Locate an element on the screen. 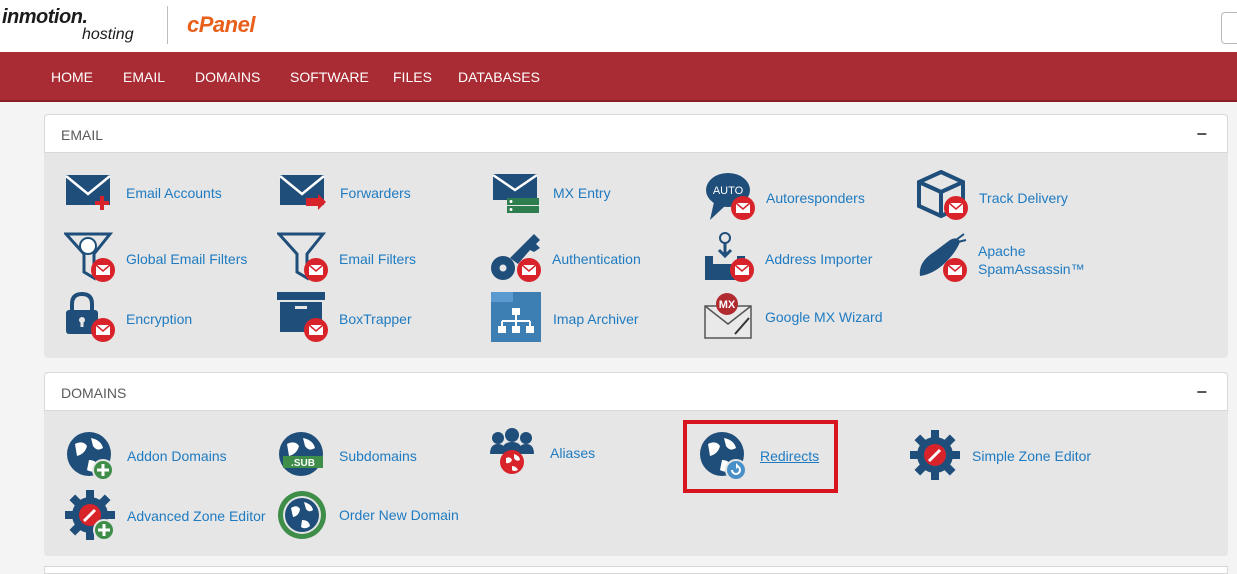 Image resolution: width=1237 pixels, height=574 pixels. tile-addon-domains: Addon Domains is located at coordinates (165, 456).